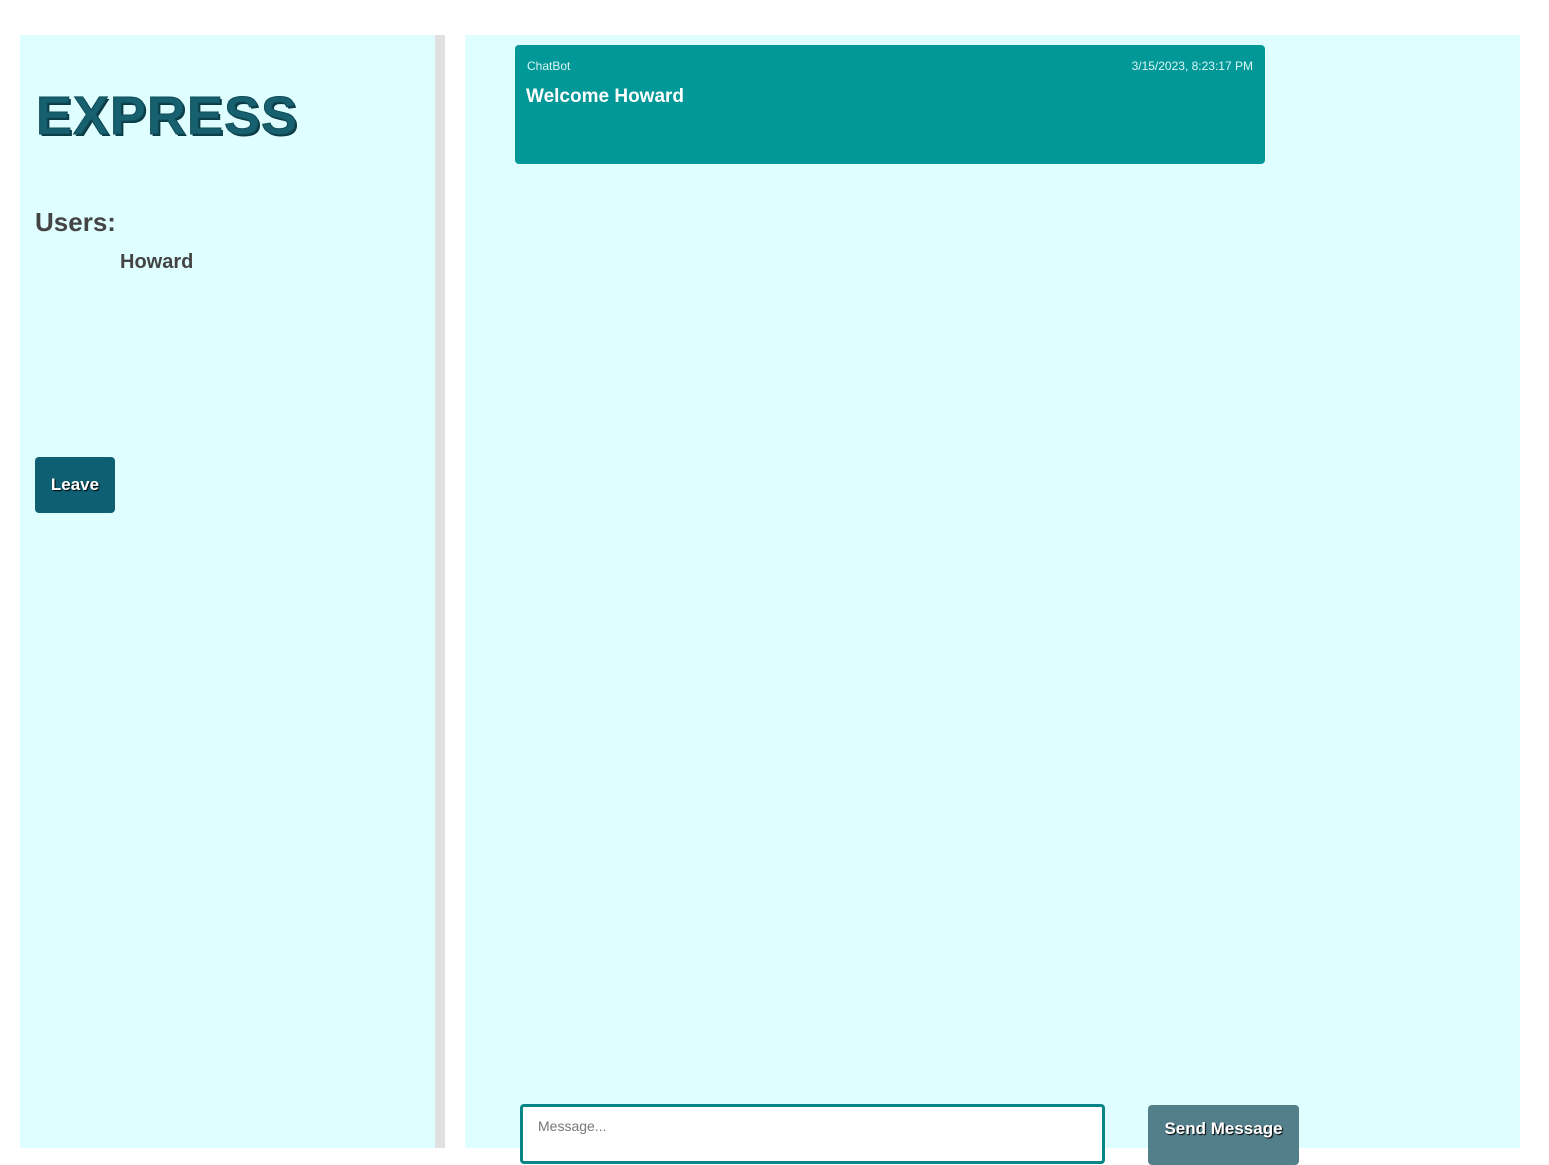 The width and height of the screenshot is (1549, 1165). Describe the element at coordinates (812, 1134) in the screenshot. I see `message-input` at that location.